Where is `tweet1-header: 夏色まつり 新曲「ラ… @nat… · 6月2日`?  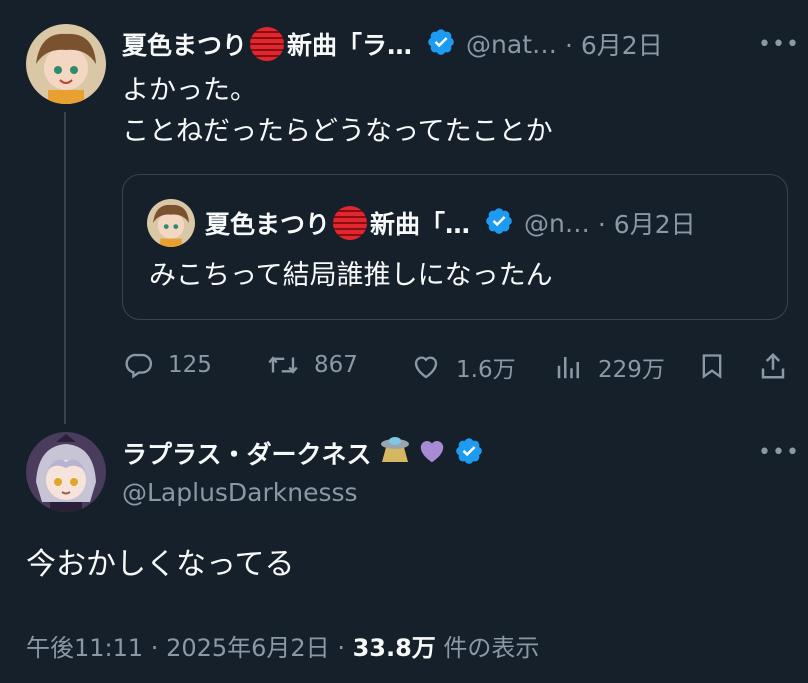
tweet1-header: 夏色まつり 新曲「ラ… @nat… · 6月2日 is located at coordinates (432, 44).